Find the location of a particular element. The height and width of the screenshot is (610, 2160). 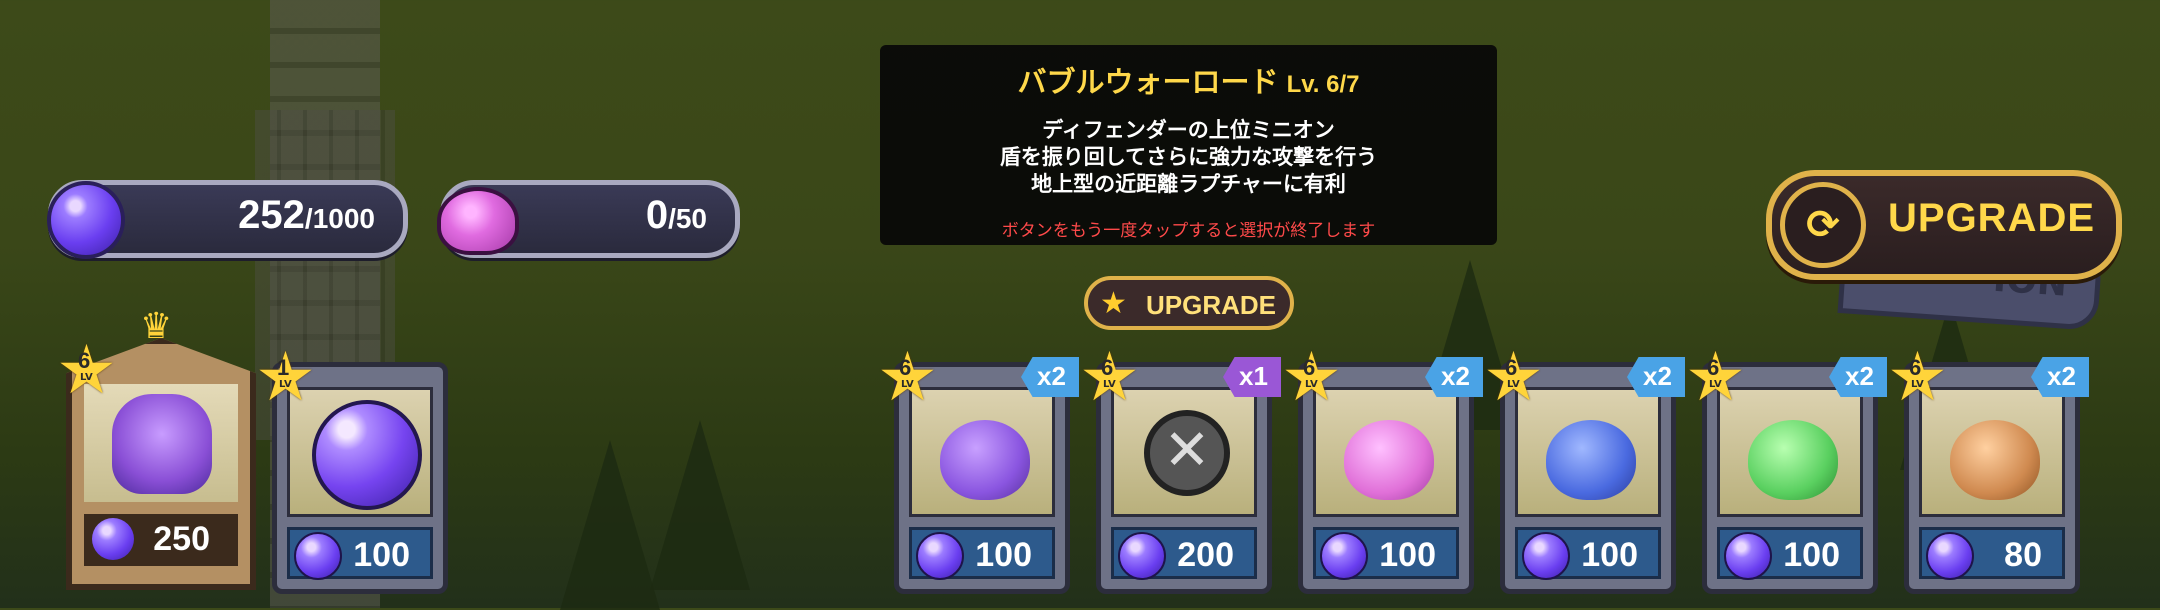

hero-price: 250 is located at coordinates (161, 540).